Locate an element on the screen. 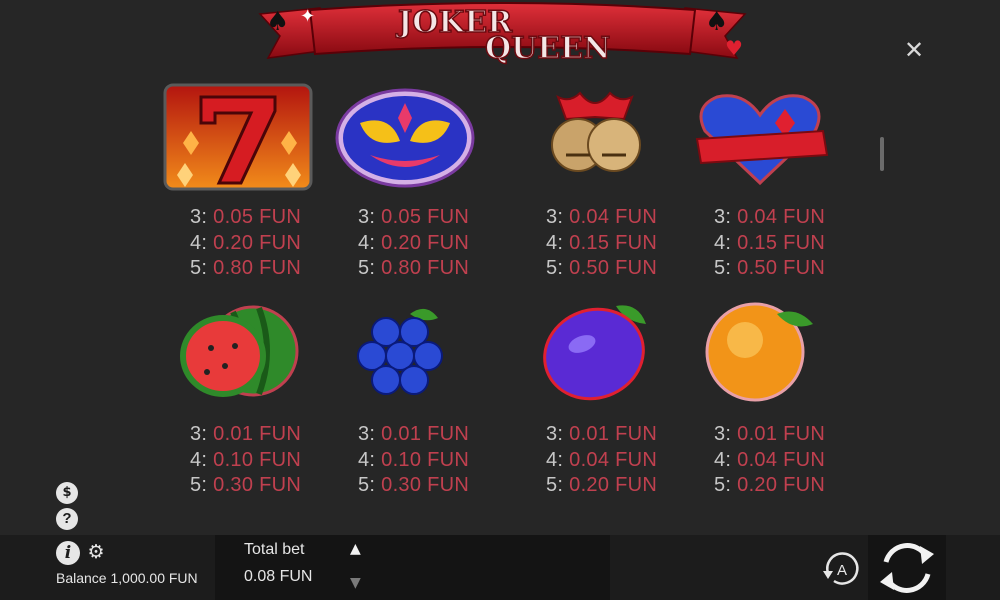 This screenshot has width=1000, height=600. logo-text-queen: QUEEN is located at coordinates (547, 48).